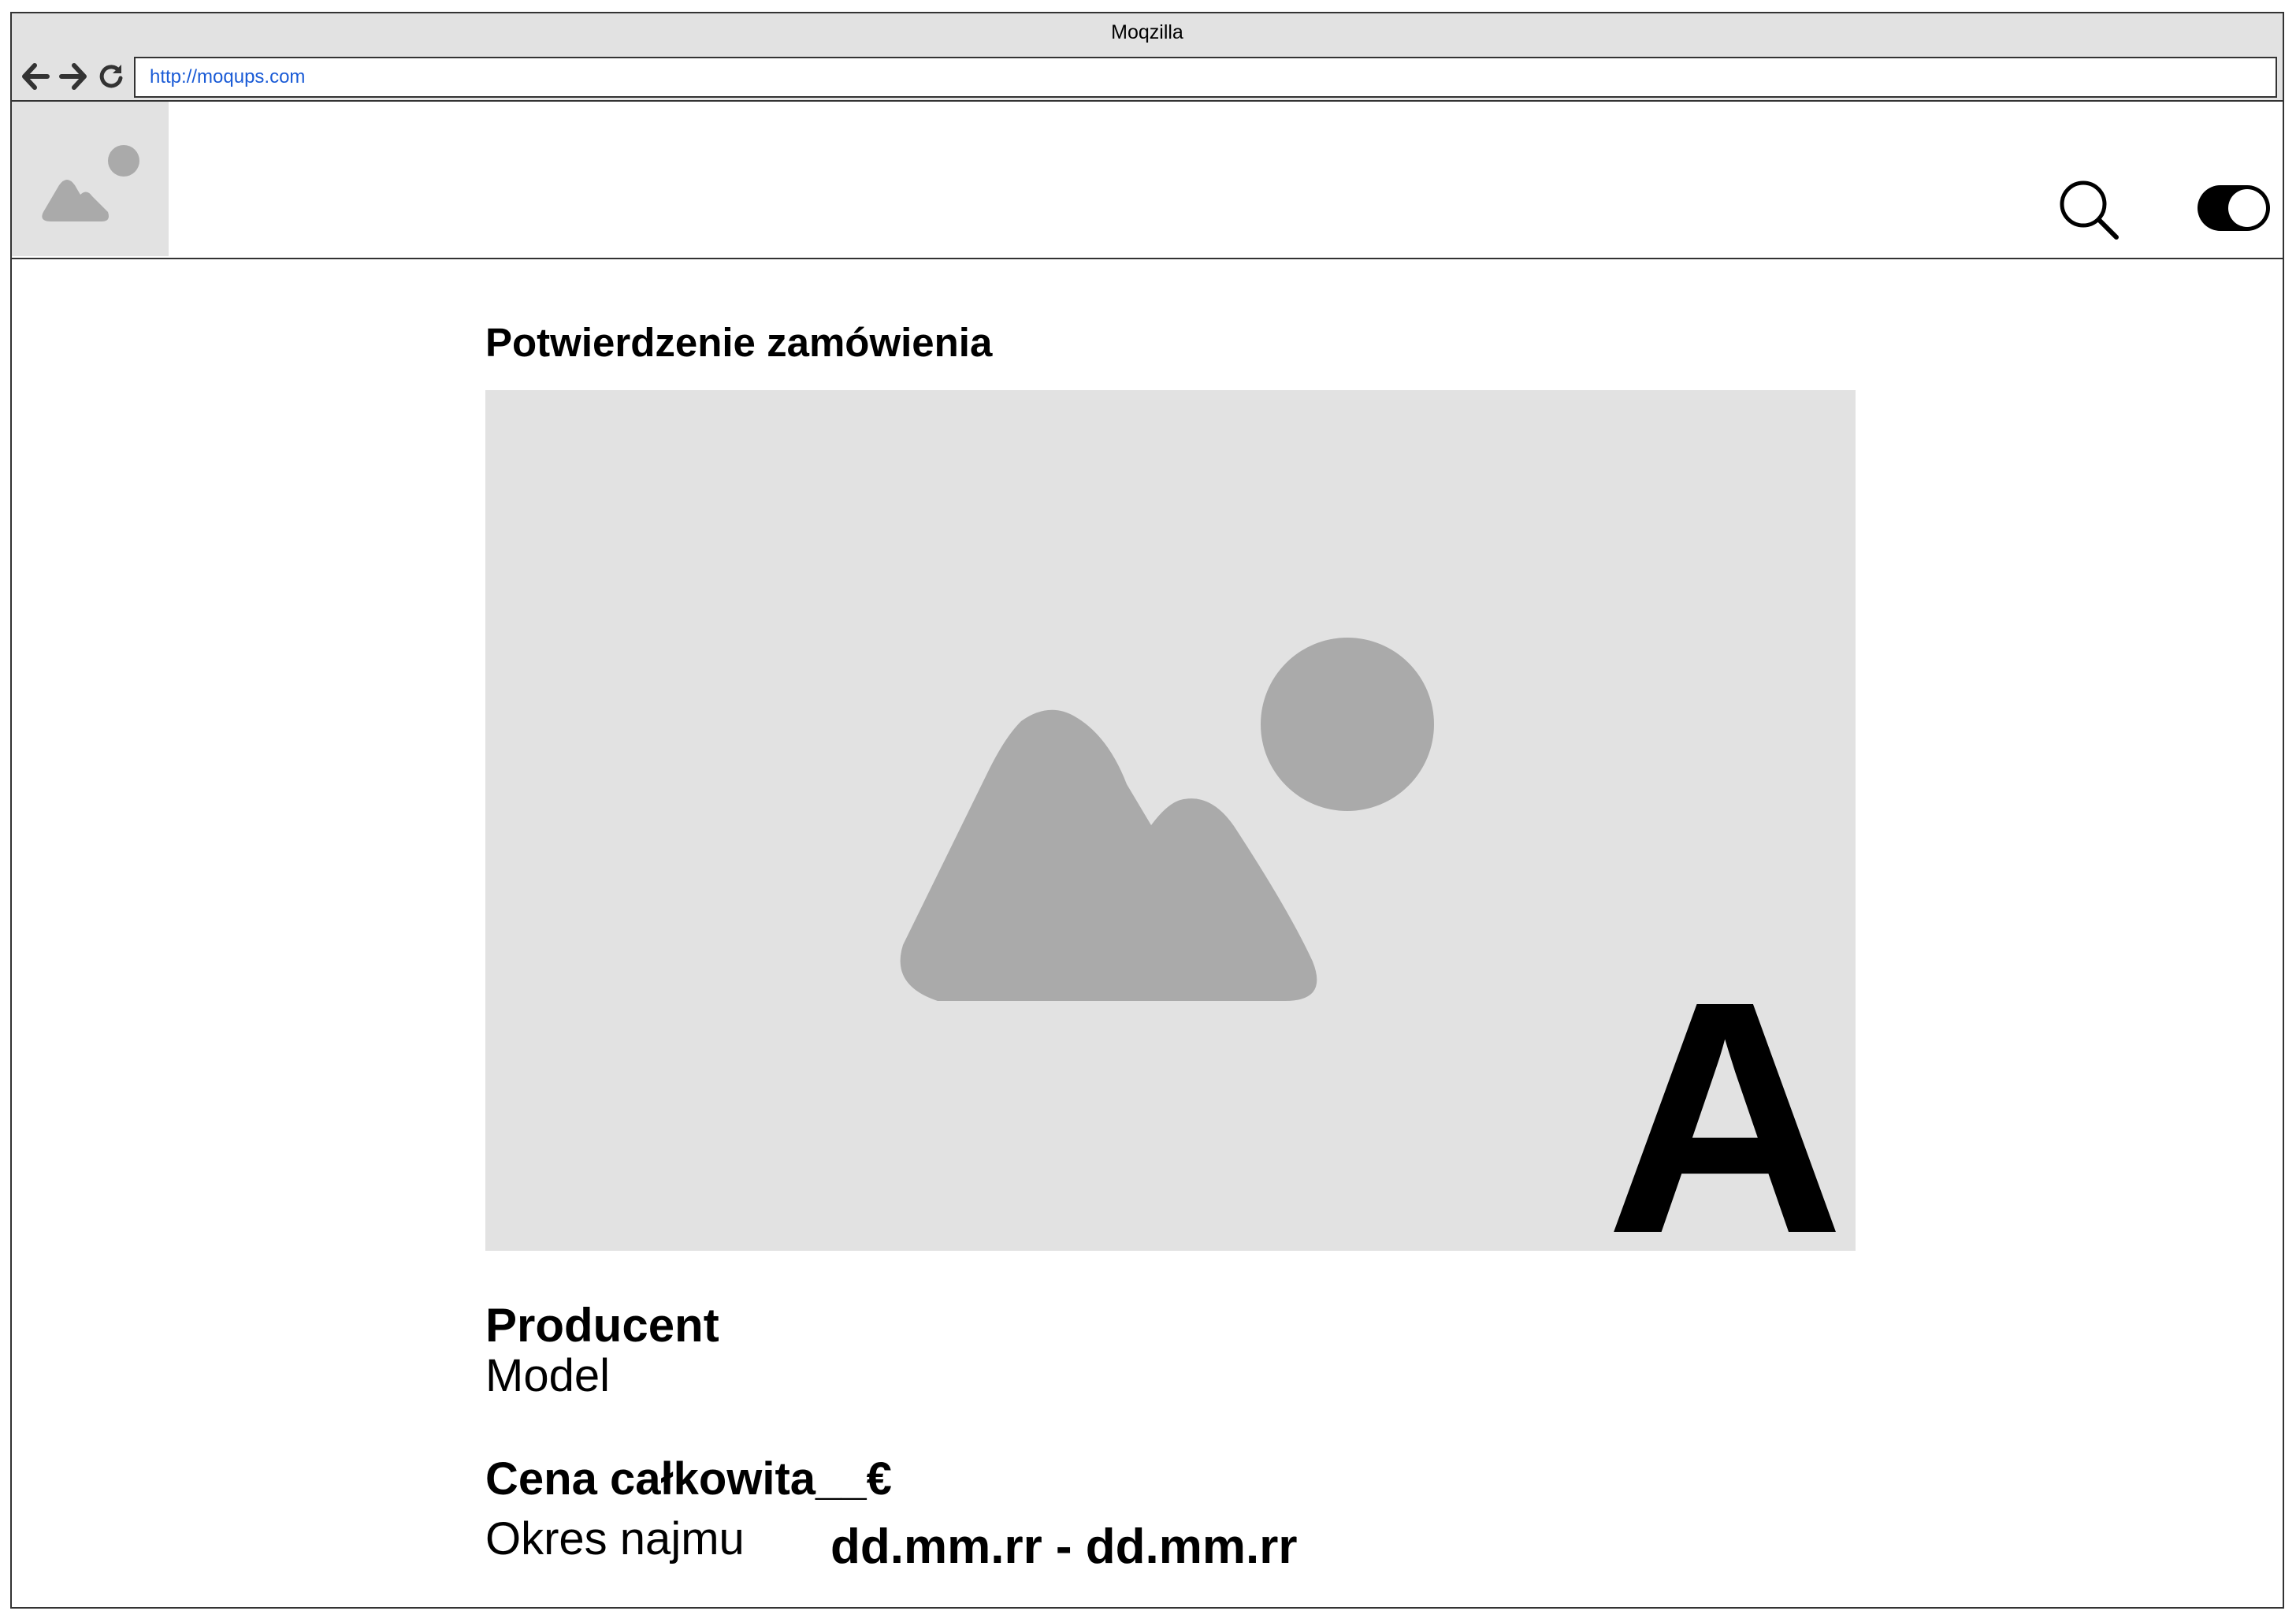 The width and height of the screenshot is (2296, 1622). Describe the element at coordinates (688, 1479) in the screenshot. I see `total-price: Cena całkowita__€` at that location.